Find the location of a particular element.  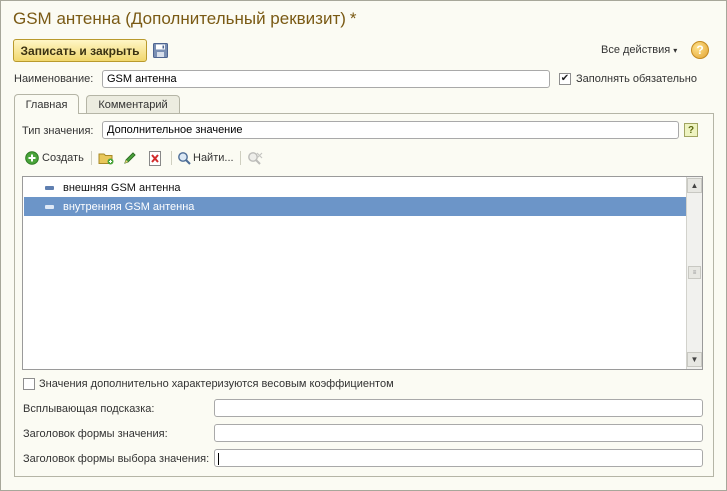

question-help-icon: ? is located at coordinates (691, 130).